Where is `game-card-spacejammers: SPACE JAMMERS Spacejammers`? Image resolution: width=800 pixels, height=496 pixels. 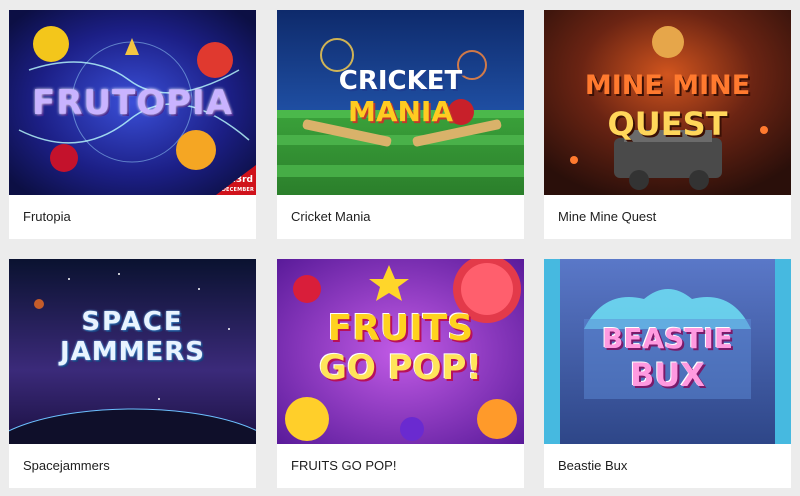 game-card-spacejammers: SPACE JAMMERS Spacejammers is located at coordinates (132, 373).